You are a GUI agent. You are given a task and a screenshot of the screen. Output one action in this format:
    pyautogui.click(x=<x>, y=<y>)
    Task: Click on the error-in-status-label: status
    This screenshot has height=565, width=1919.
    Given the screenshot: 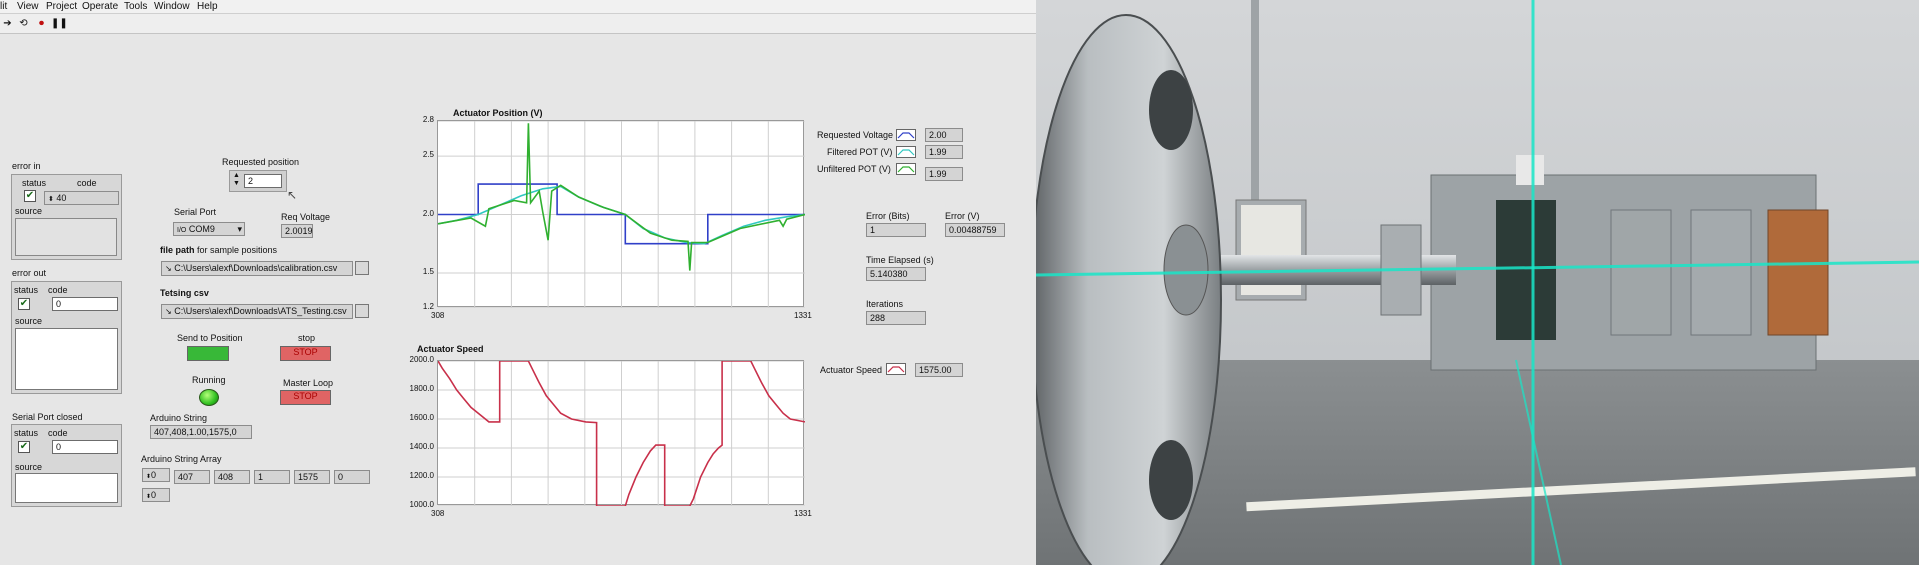 What is the action you would take?
    pyautogui.click(x=34, y=183)
    